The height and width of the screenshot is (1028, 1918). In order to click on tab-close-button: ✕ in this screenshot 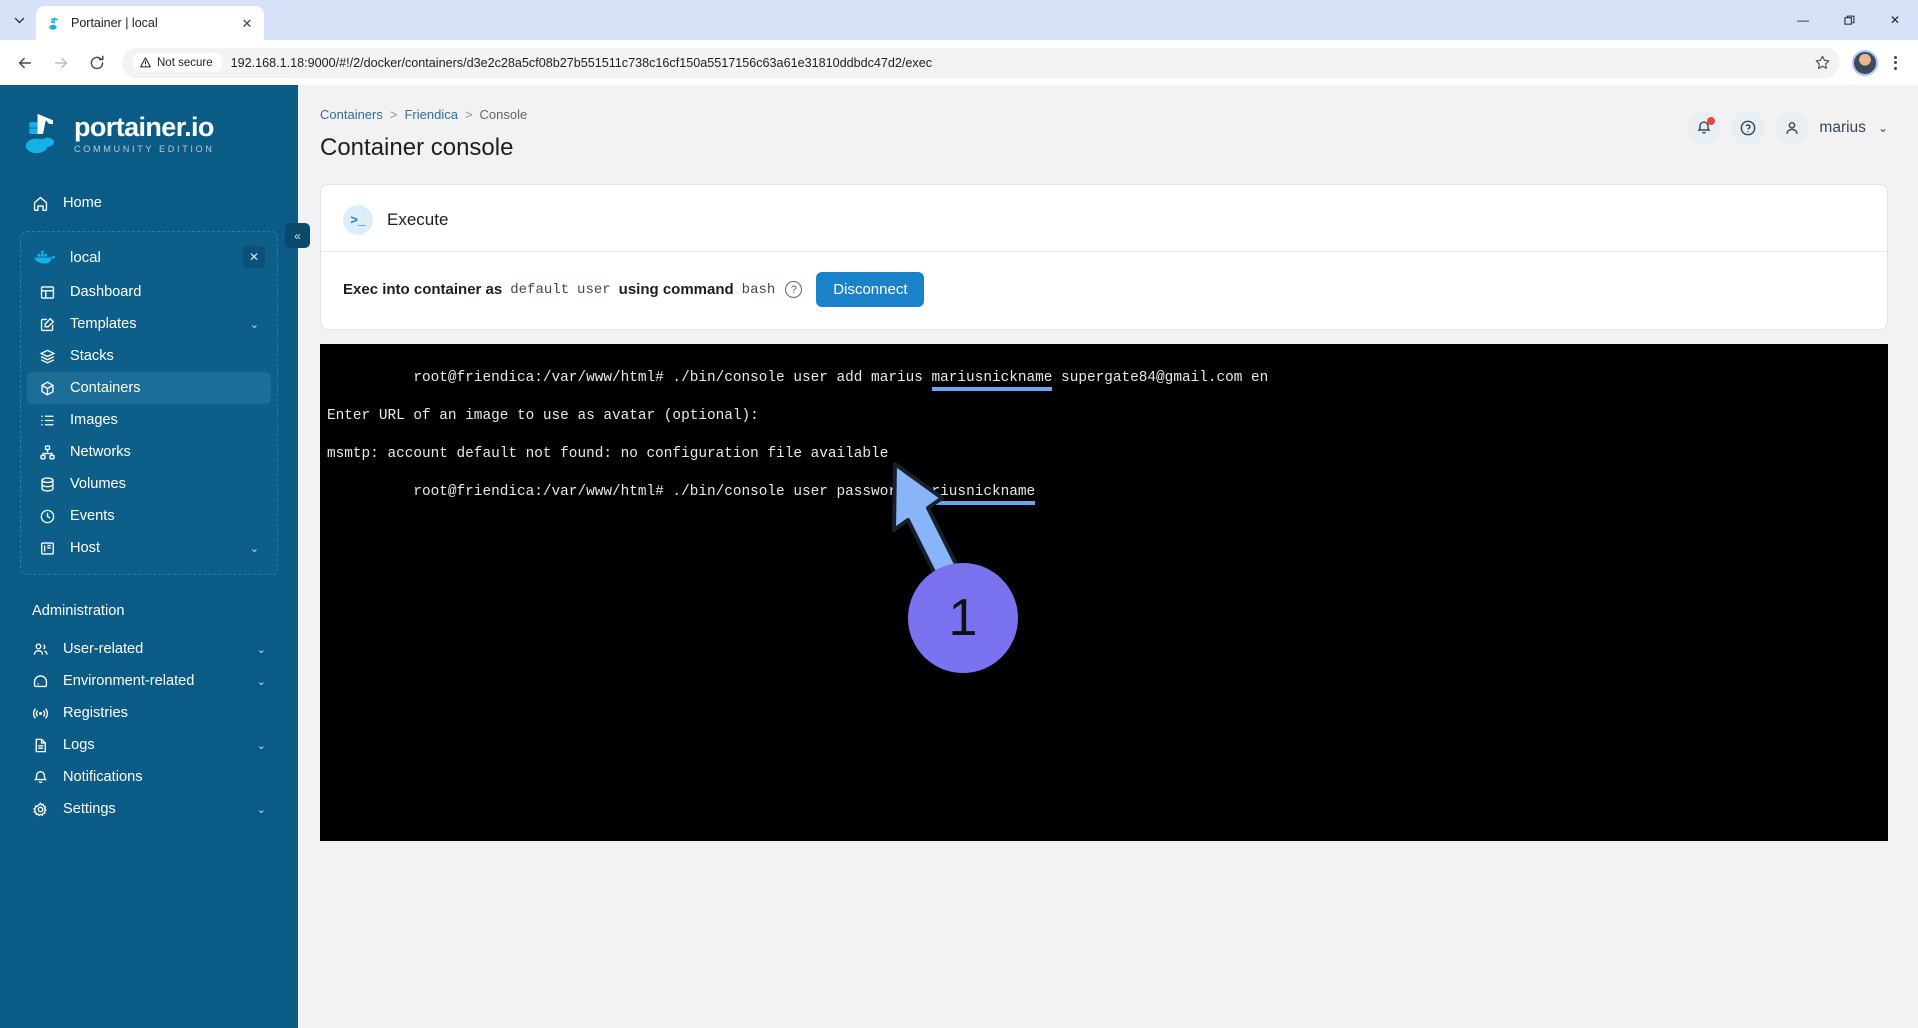, I will do `click(247, 23)`.